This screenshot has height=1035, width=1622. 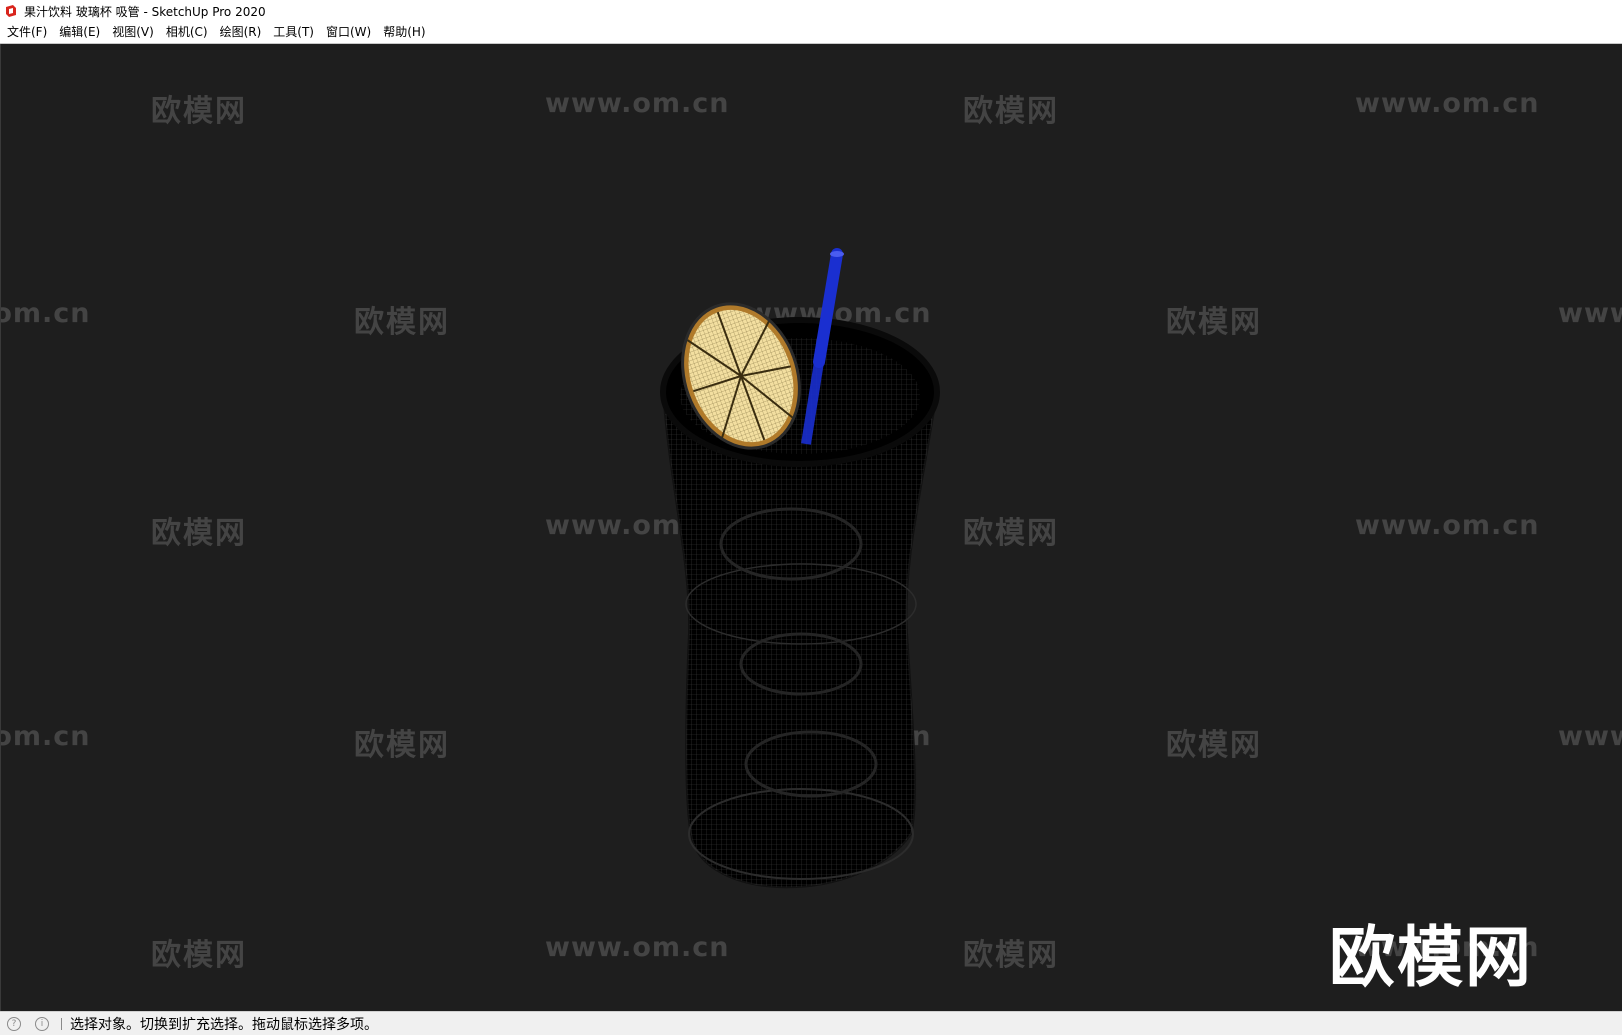 I want to click on menu-help: 帮助(H), so click(x=404, y=32).